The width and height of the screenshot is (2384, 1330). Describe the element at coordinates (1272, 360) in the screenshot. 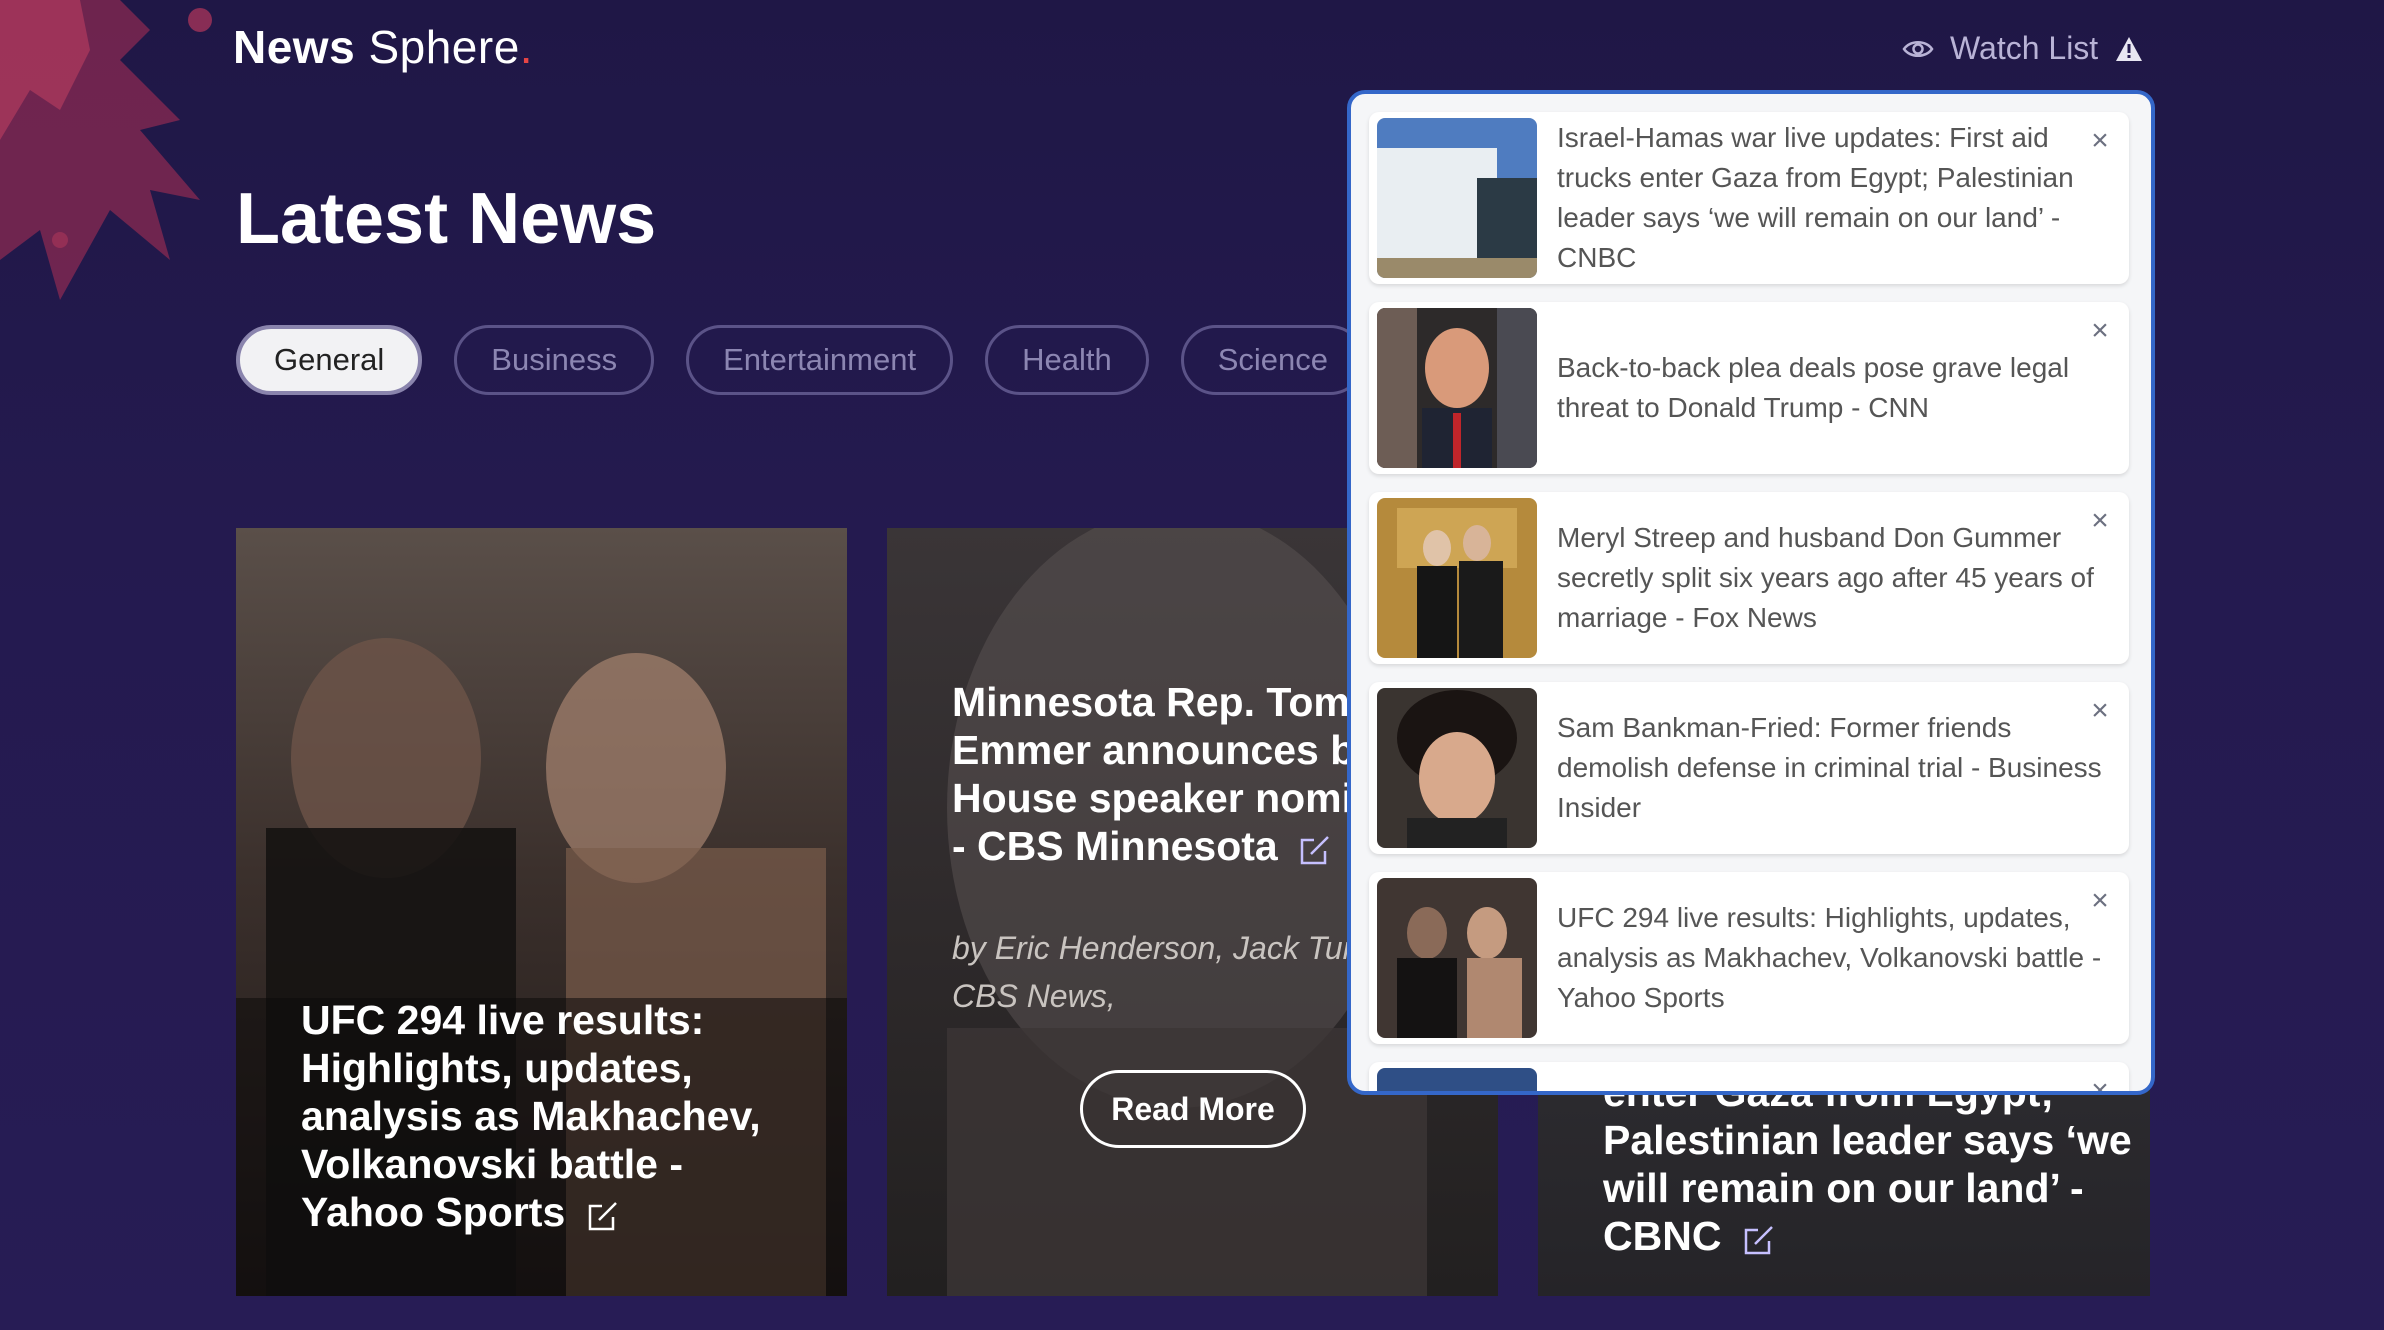

I see `tab-science: Science` at that location.